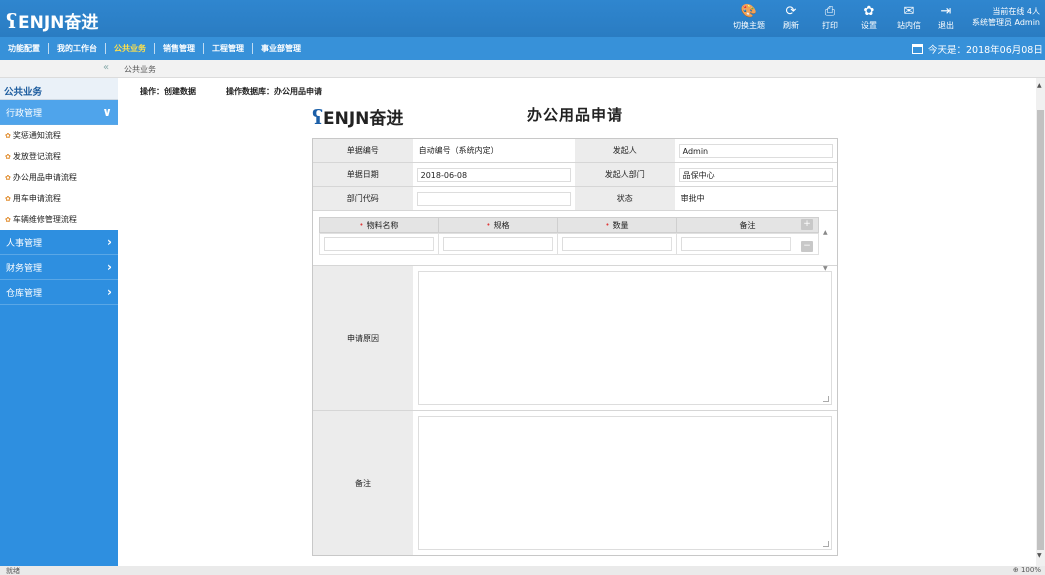 The width and height of the screenshot is (1045, 575). I want to click on nav-item-engineering: 工程管理, so click(228, 48).